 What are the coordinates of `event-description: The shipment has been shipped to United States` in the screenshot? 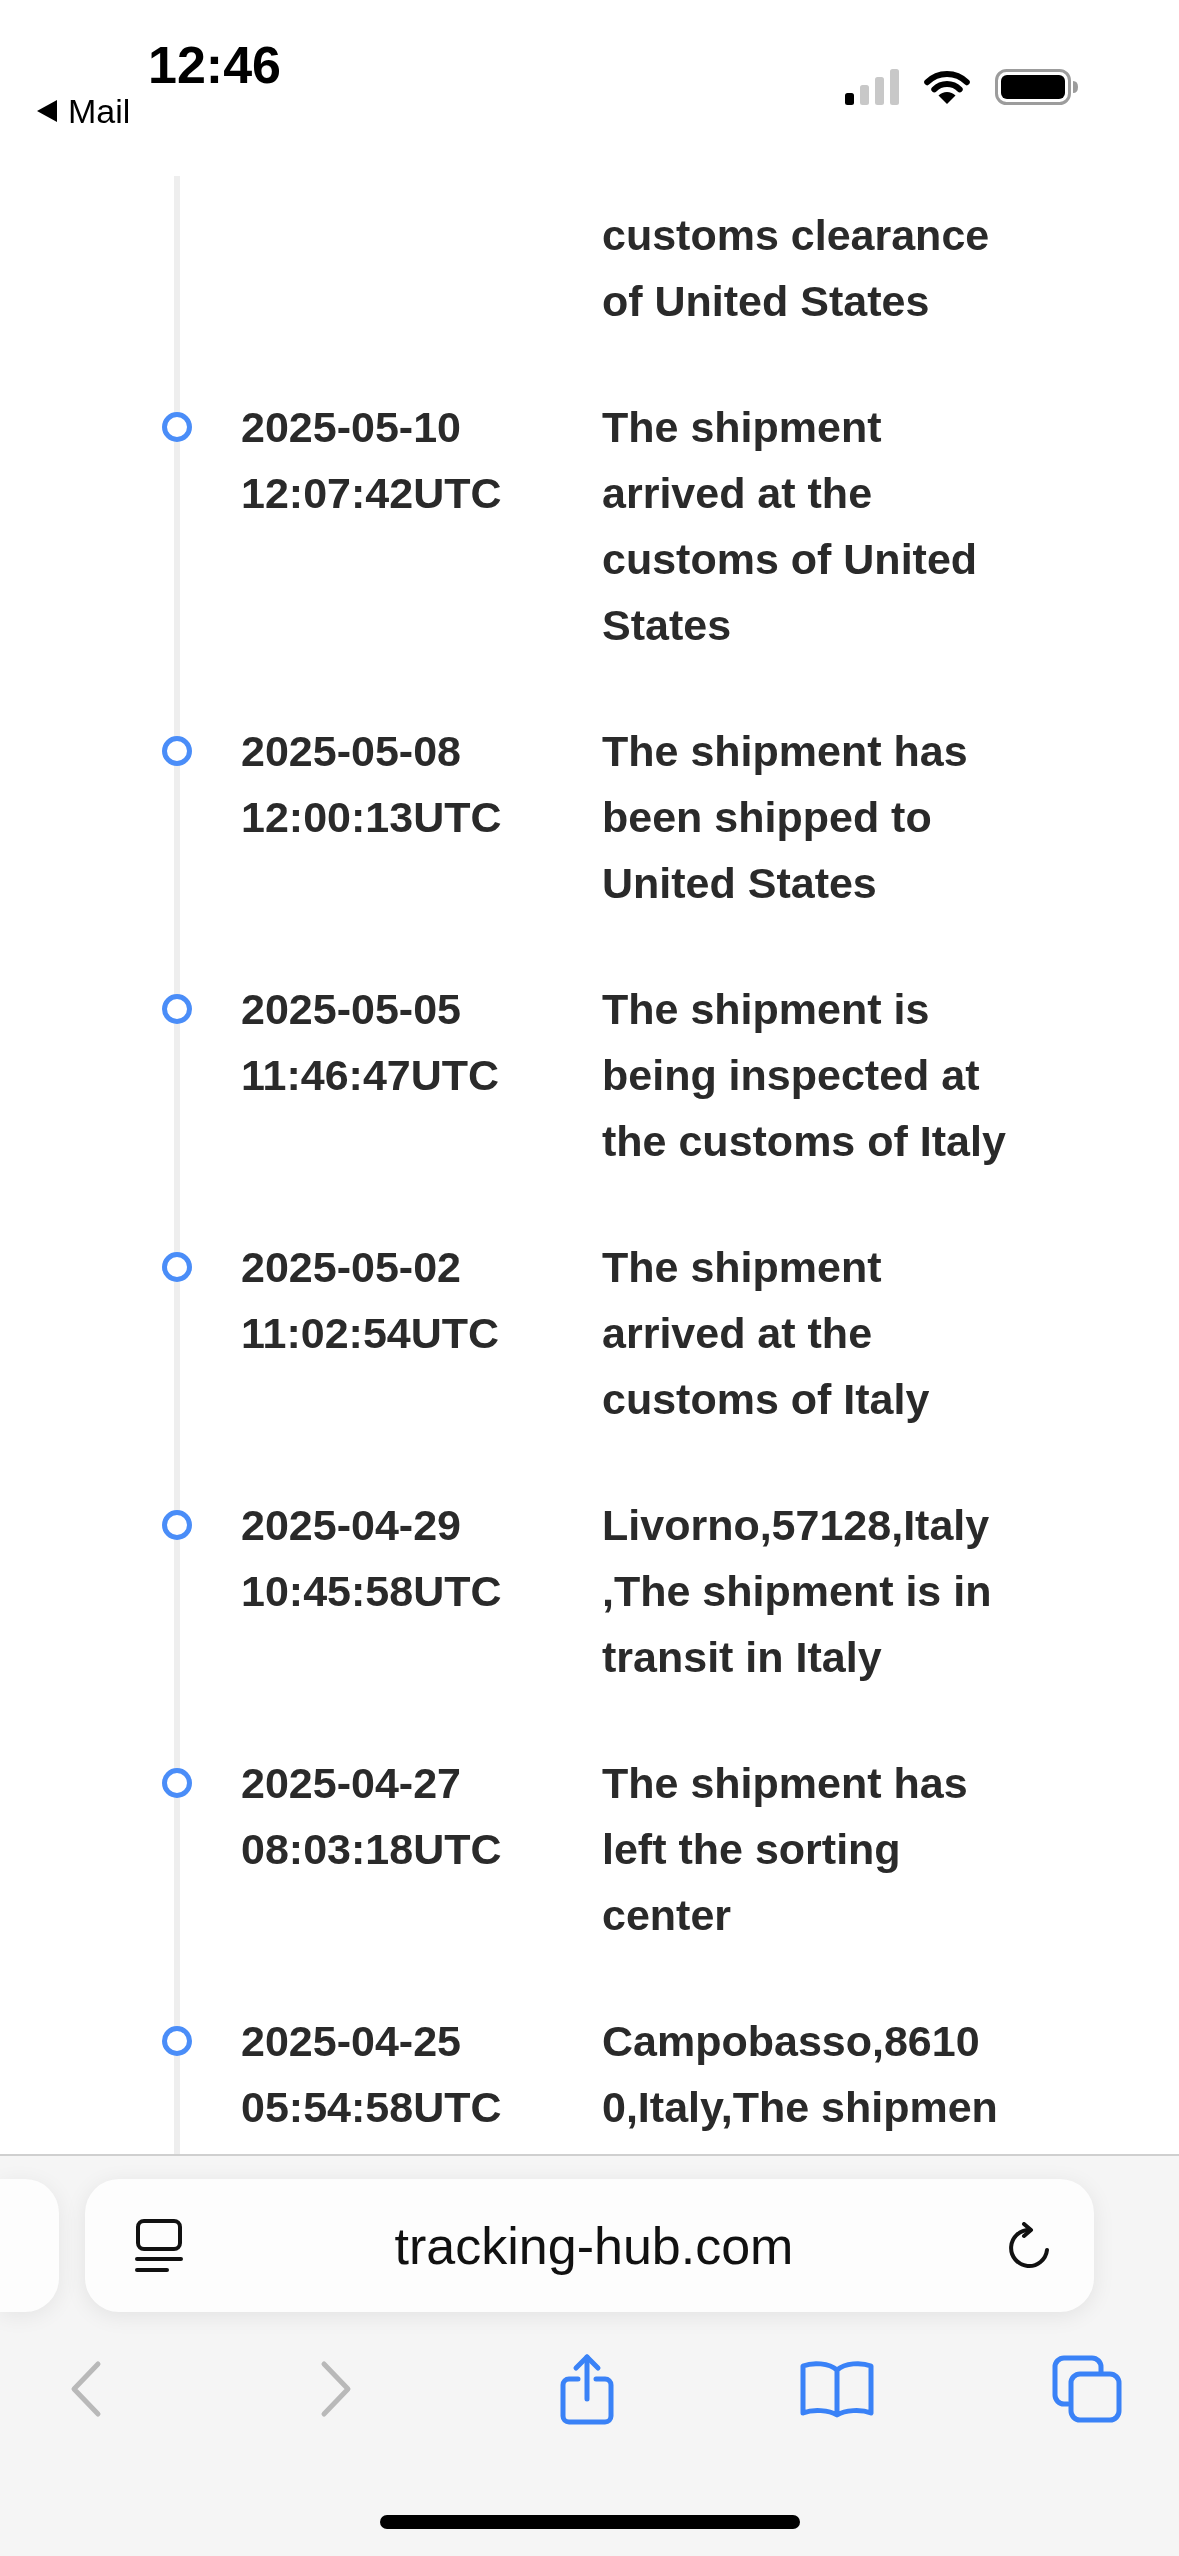 It's located at (785, 817).